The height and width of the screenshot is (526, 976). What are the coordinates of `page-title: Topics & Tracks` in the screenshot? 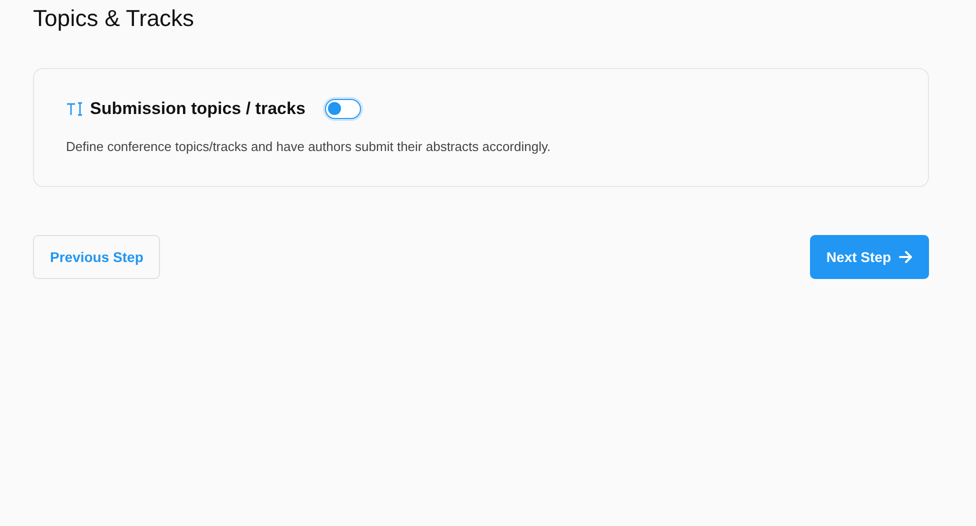 It's located at (114, 18).